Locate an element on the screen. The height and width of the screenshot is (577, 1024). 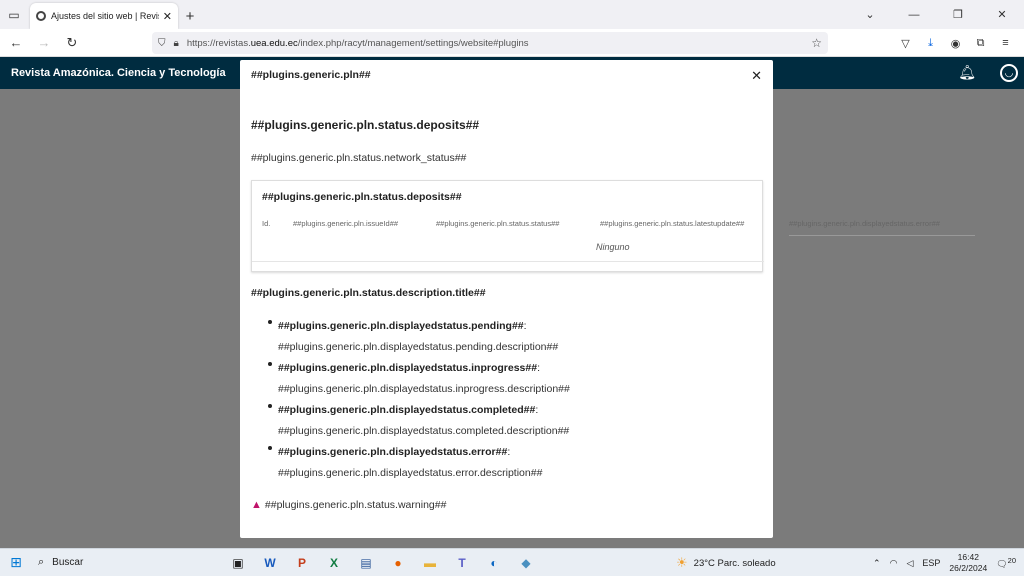
warning-message: ▲ ##plugins.generic.pln.status.warning## is located at coordinates (348, 505).